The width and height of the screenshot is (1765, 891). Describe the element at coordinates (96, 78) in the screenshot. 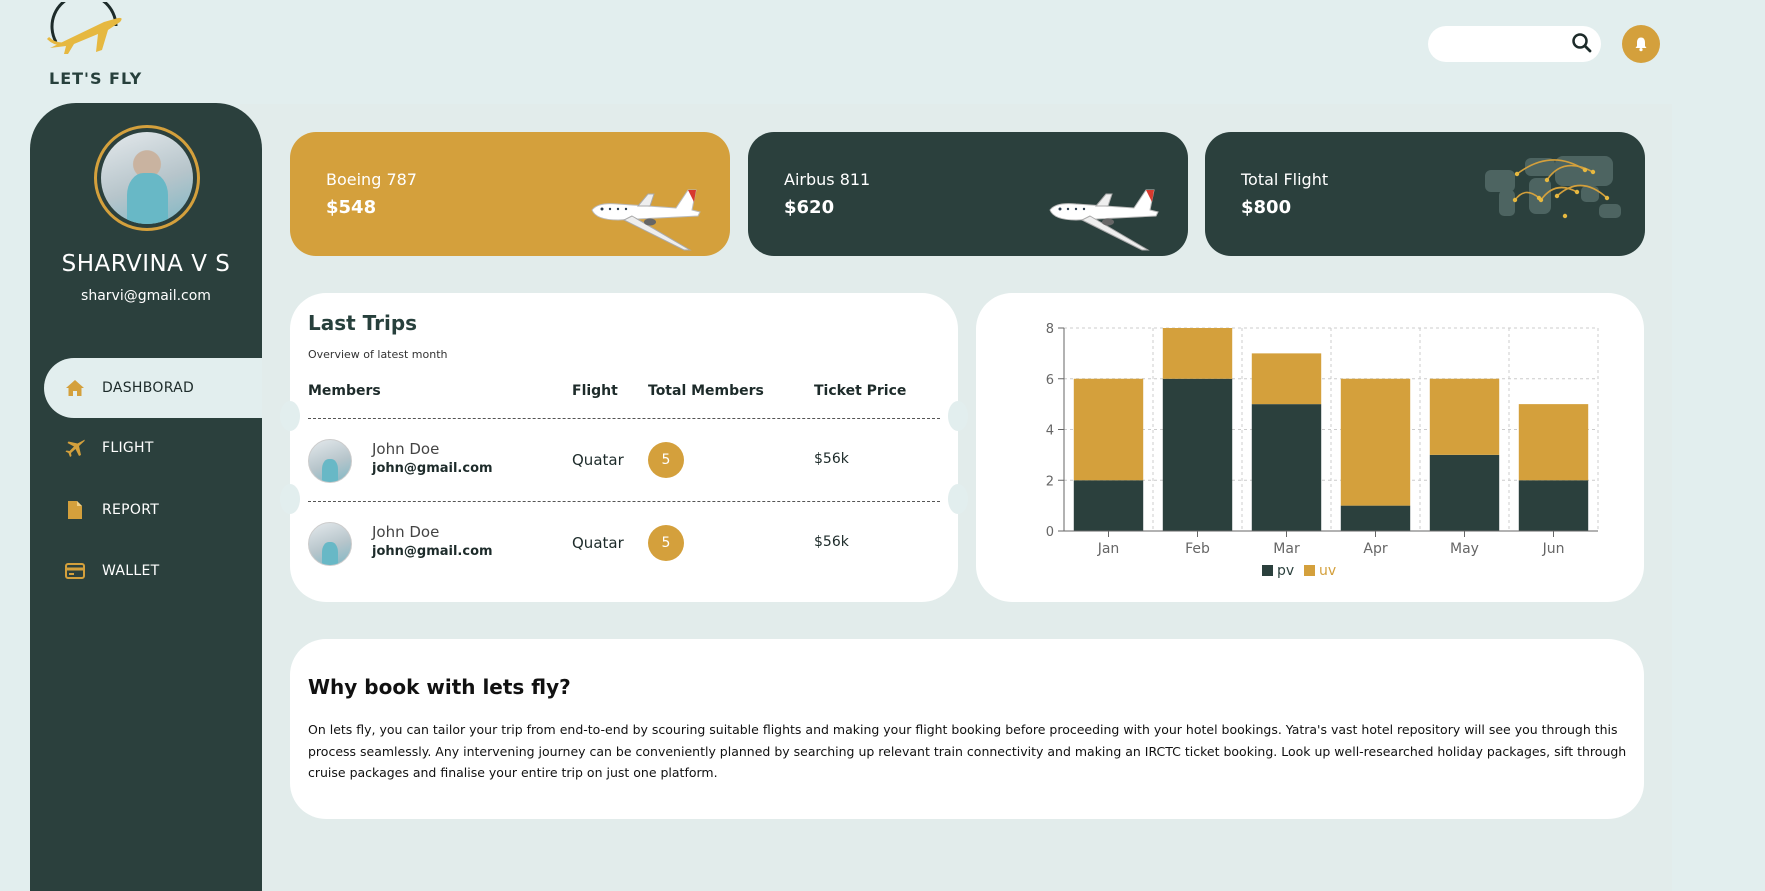

I see `brand-name: LET'S FLY` at that location.